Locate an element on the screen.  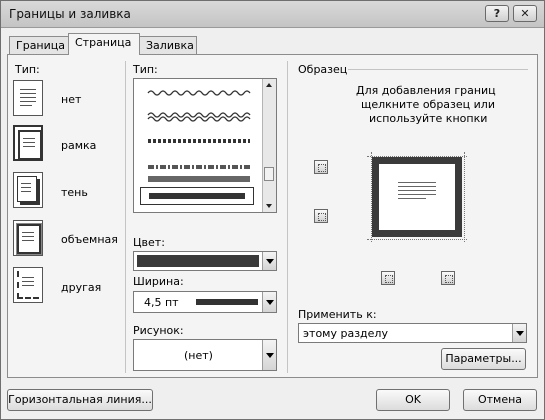
help-icon: ? is located at coordinates (497, 13).